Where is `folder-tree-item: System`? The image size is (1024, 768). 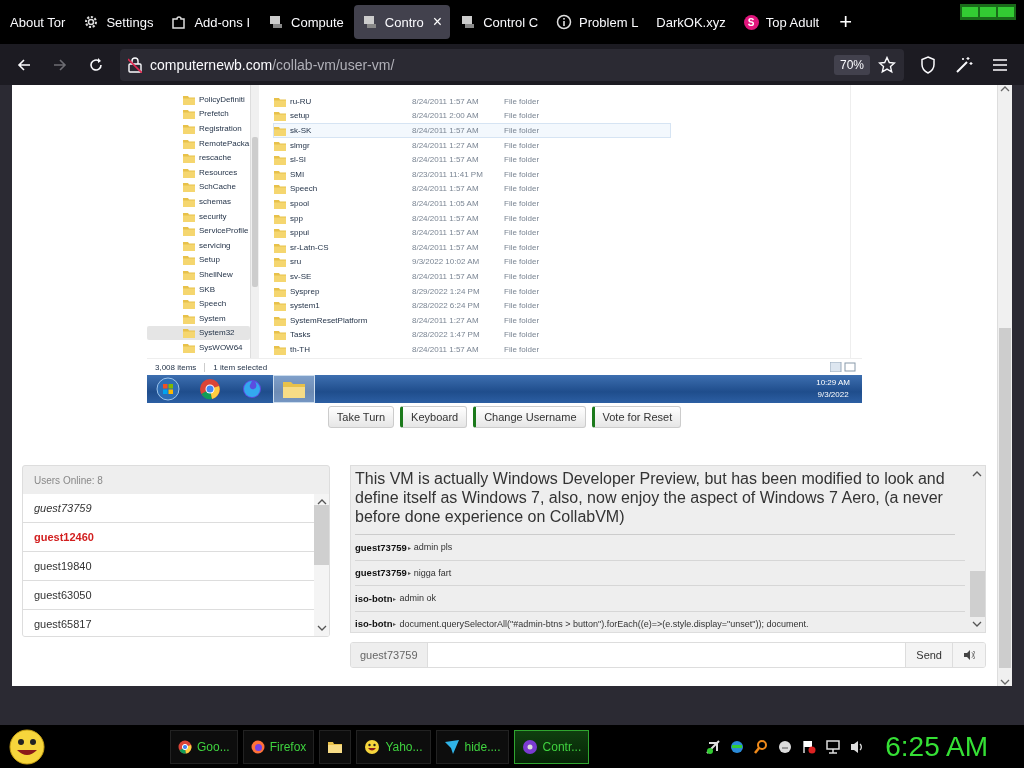
folder-tree-item: System is located at coordinates (198, 318).